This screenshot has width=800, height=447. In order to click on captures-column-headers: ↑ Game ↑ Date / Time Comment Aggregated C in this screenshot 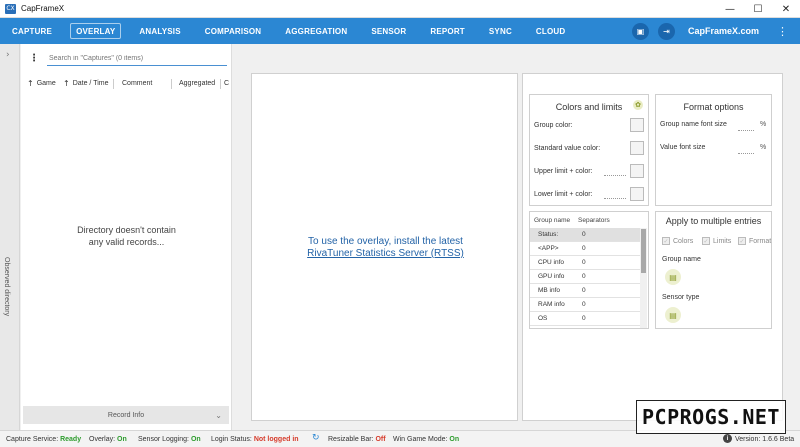, I will do `click(126, 83)`.